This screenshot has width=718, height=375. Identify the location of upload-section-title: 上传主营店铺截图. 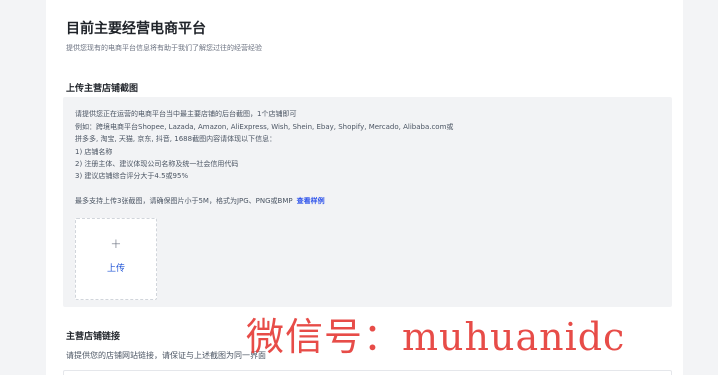
(102, 89).